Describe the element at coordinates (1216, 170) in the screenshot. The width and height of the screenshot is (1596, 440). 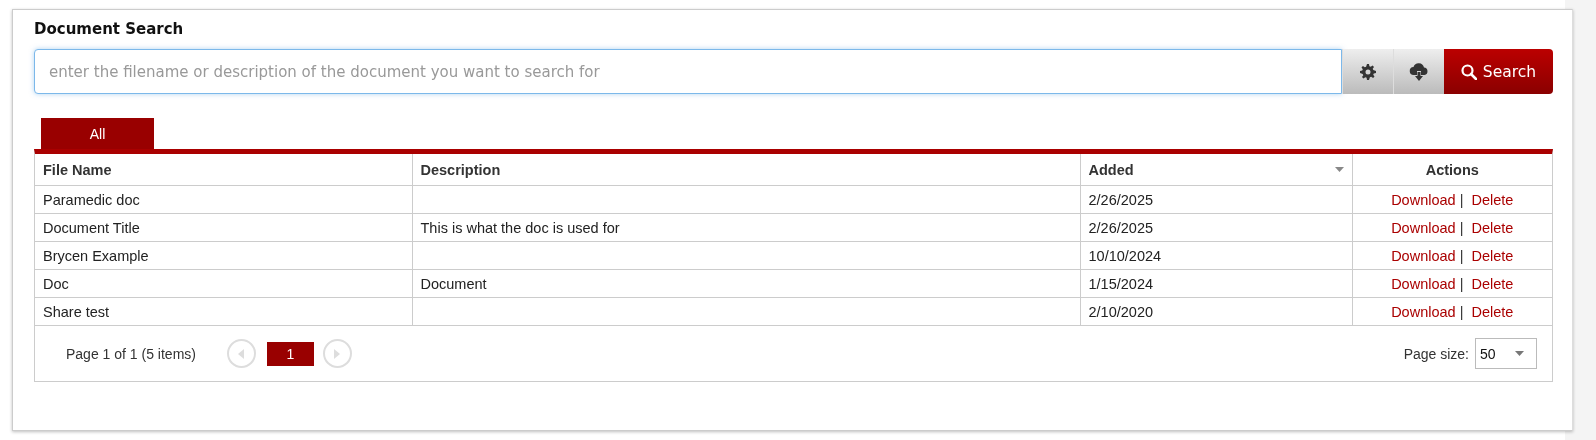
I see `column-header: Added` at that location.